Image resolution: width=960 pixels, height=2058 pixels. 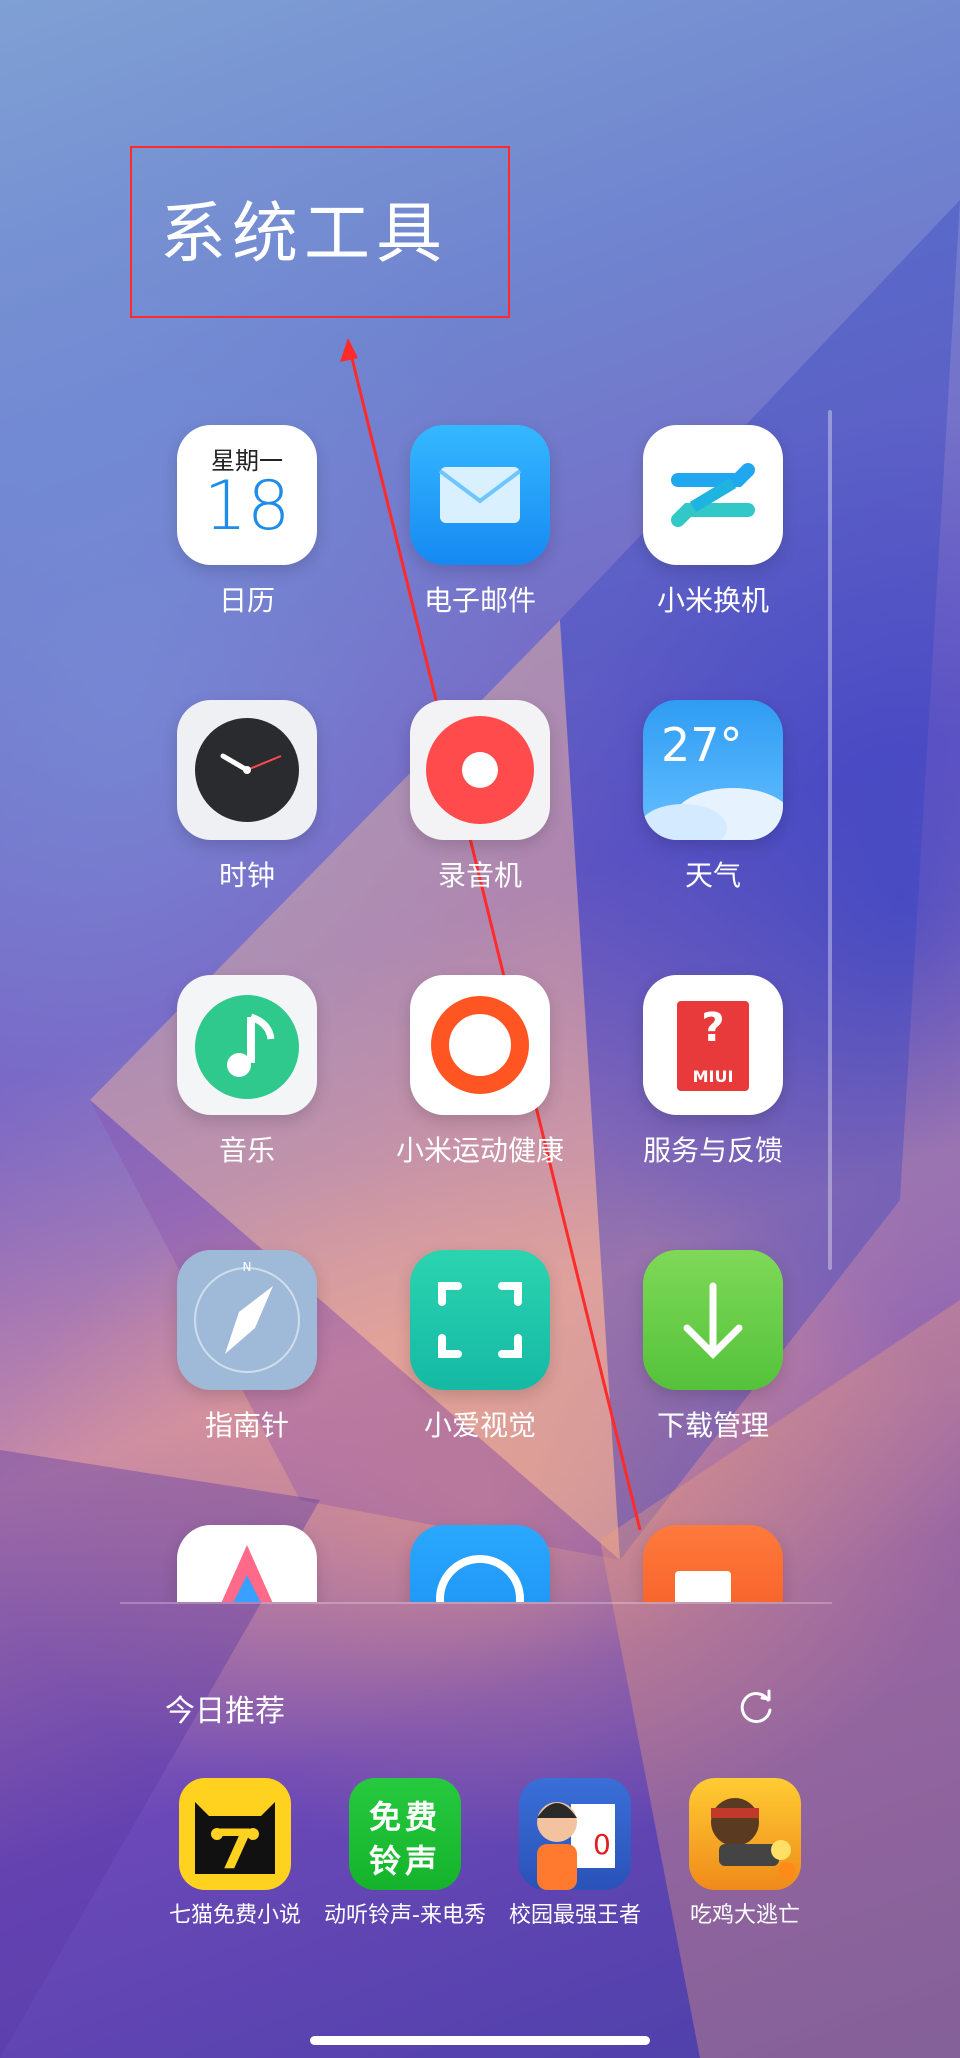 I want to click on rec-app-label: 吃鸡大逃亡, so click(x=744, y=1915).